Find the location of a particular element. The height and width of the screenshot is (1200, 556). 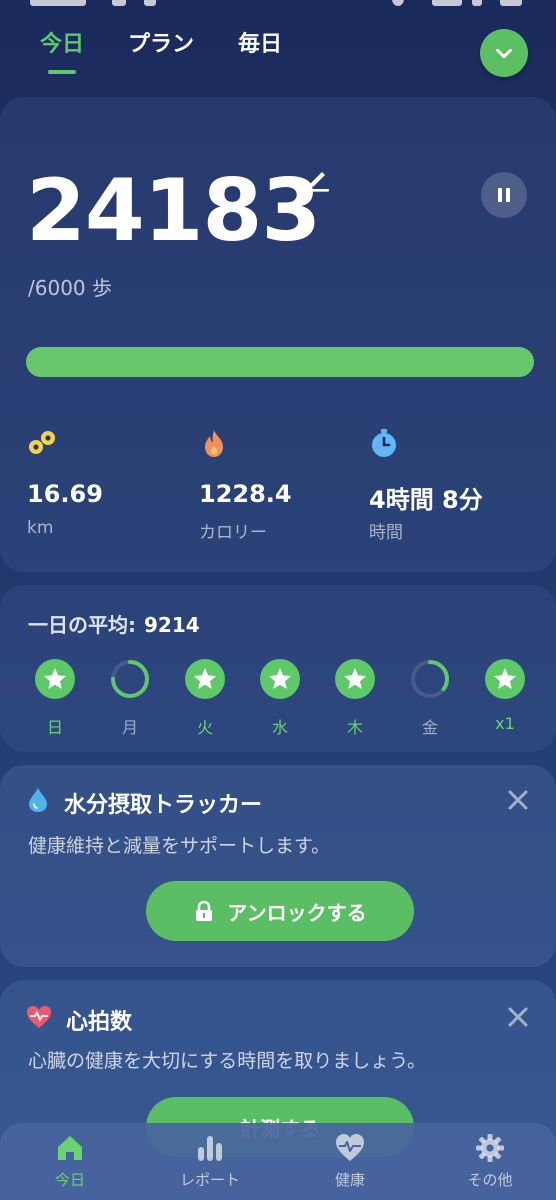

nav-other: その他 is located at coordinates (490, 1161).